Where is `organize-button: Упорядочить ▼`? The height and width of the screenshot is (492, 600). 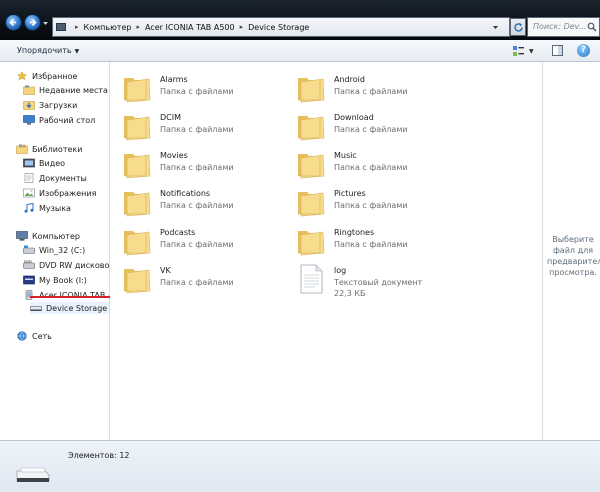
organize-button: Упорядочить ▼ is located at coordinates (48, 50).